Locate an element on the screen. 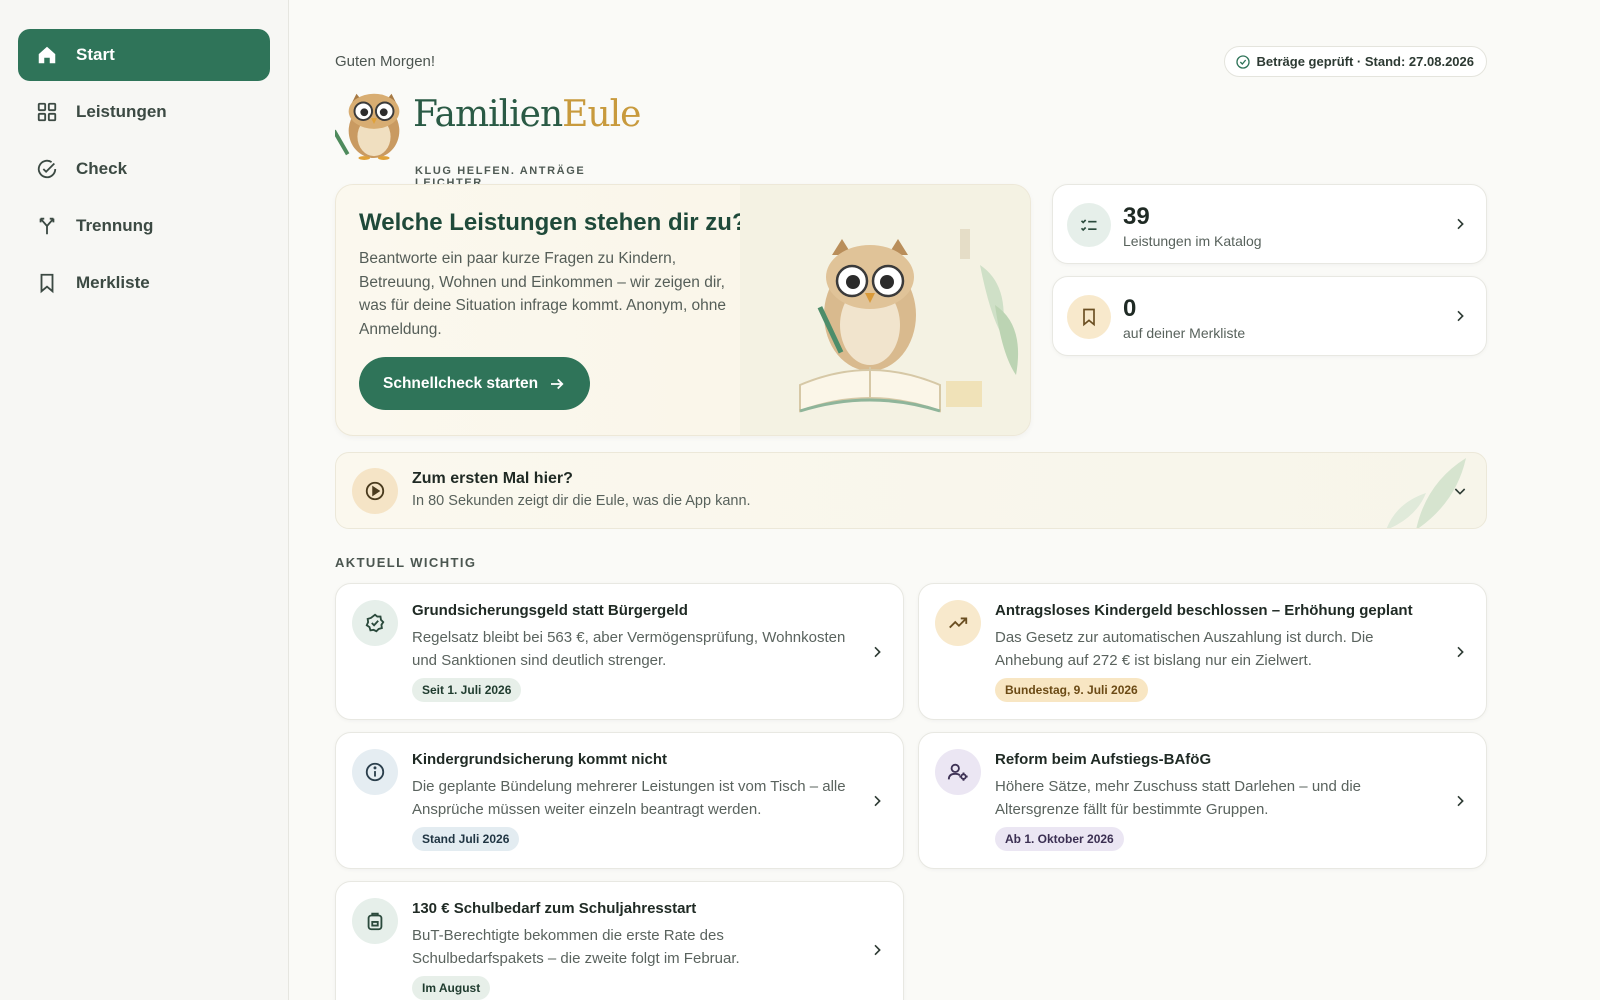 Image resolution: width=1600 pixels, height=1000 pixels. watchlist-stat-card: 0 auf deiner Merkliste is located at coordinates (1269, 316).